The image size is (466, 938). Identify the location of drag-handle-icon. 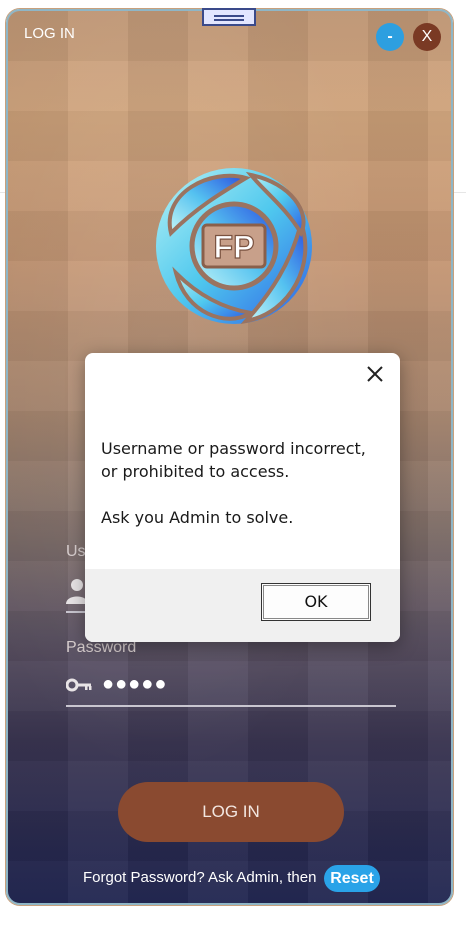
(229, 17).